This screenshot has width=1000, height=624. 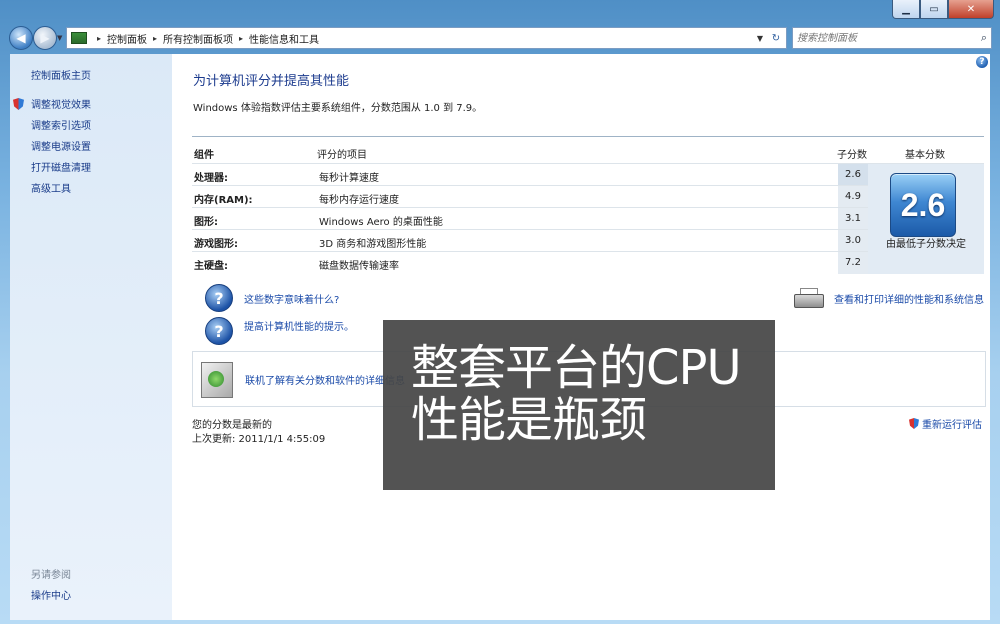 What do you see at coordinates (588, 196) in the screenshot?
I see `table-row: 内存(RAM): 每秒内存运行速度 4.9` at bounding box center [588, 196].